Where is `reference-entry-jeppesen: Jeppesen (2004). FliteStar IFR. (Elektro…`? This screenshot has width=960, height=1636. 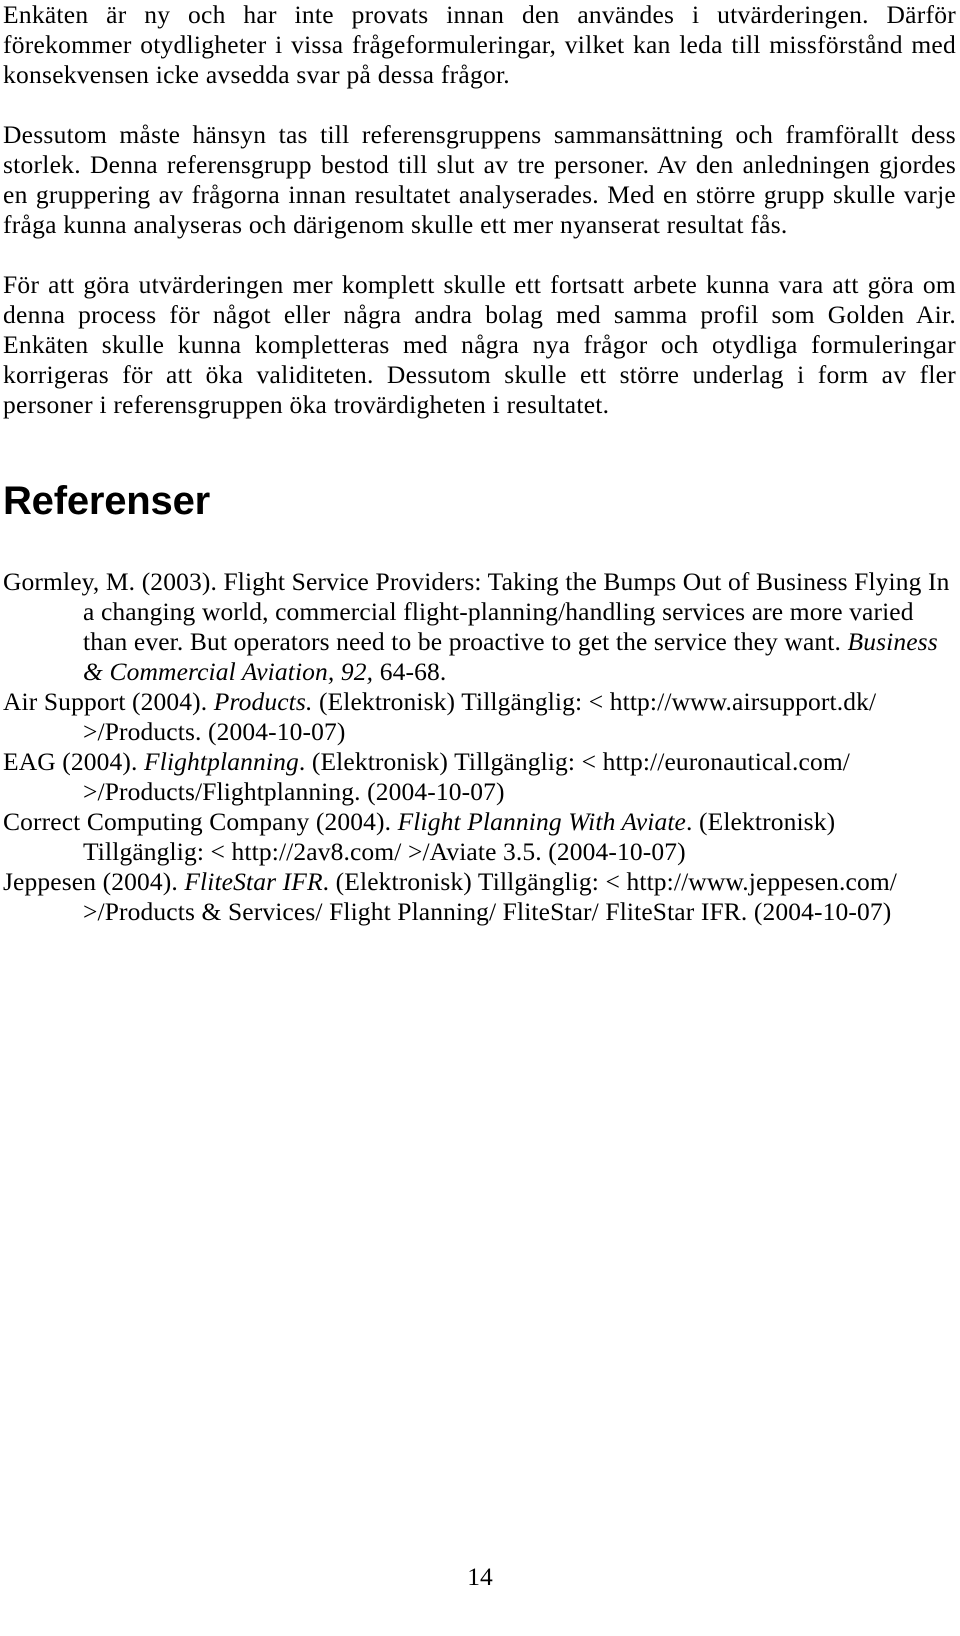 reference-entry-jeppesen: Jeppesen (2004). FliteStar IFR. (Elektro… is located at coordinates (450, 896).